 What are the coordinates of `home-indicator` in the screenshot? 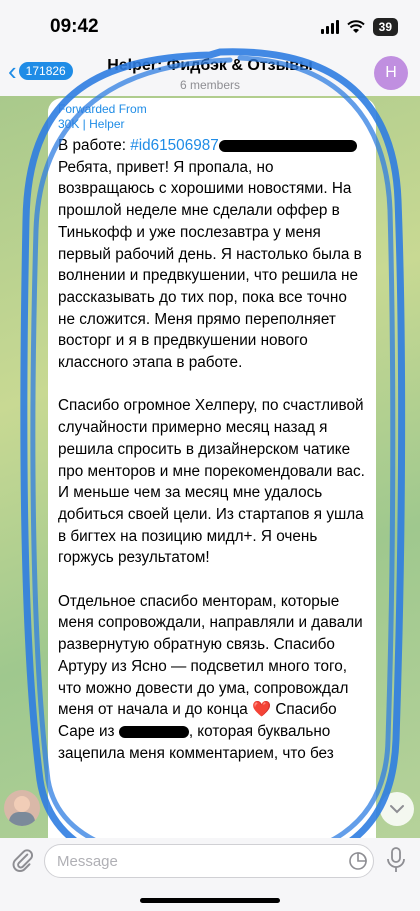 It's located at (210, 900).